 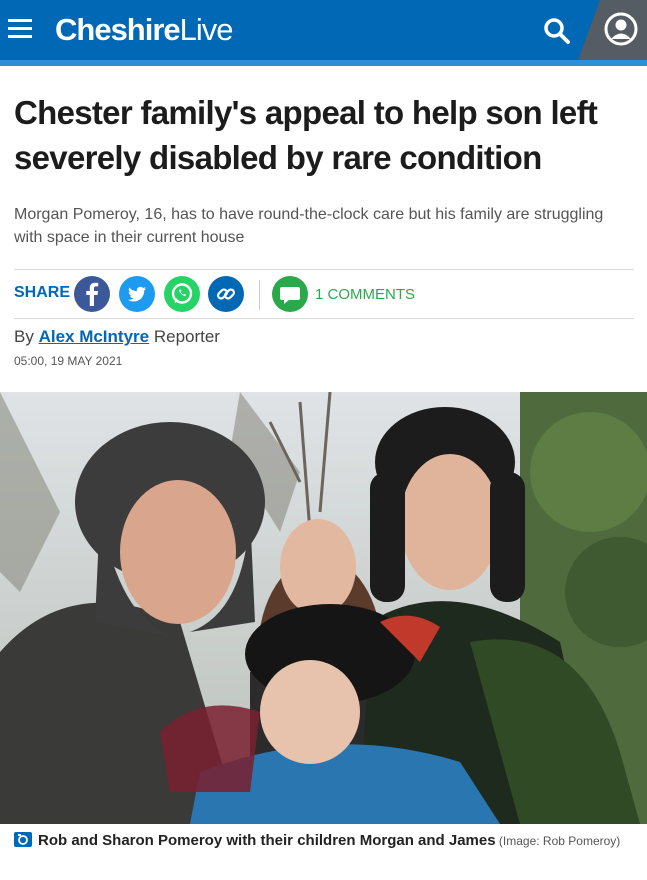 I want to click on share-label: SHARE, so click(x=42, y=292).